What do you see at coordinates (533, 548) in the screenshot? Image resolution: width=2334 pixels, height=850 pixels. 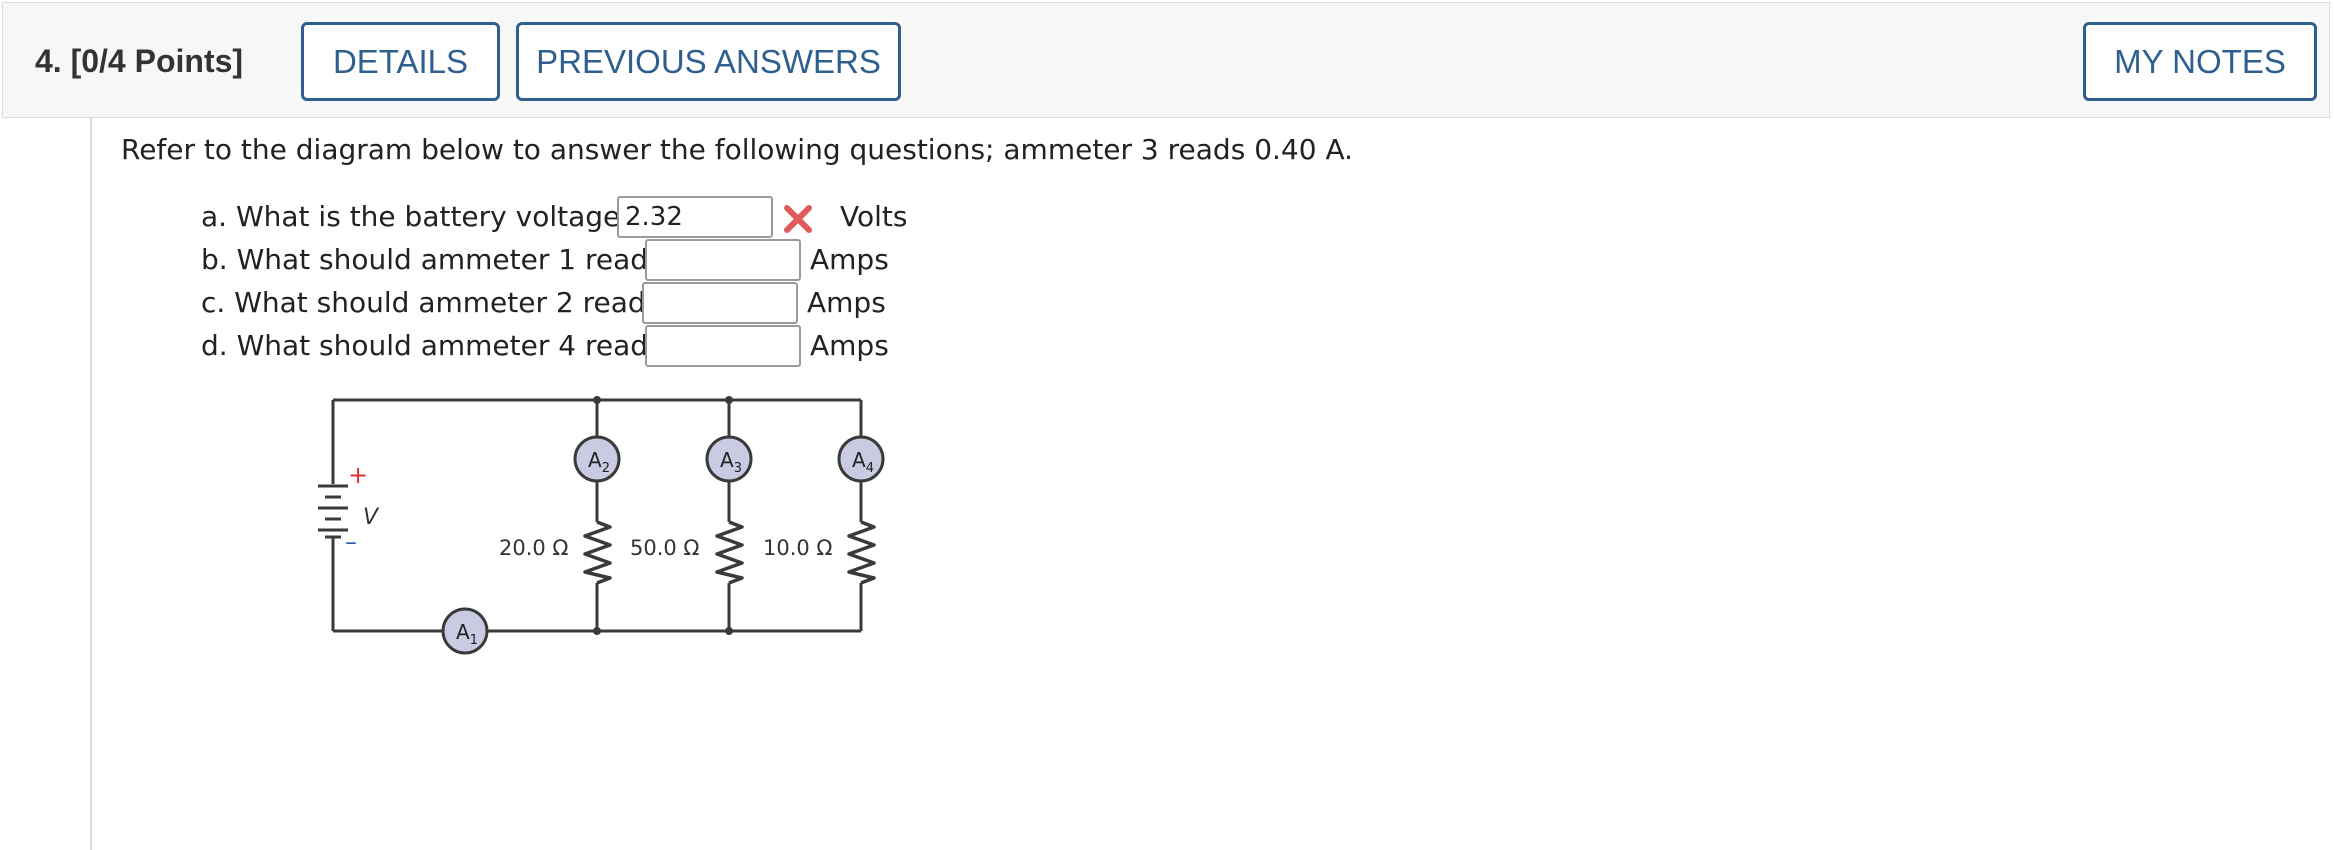 I see `resistor-20-label: 20.0 Ω` at bounding box center [533, 548].